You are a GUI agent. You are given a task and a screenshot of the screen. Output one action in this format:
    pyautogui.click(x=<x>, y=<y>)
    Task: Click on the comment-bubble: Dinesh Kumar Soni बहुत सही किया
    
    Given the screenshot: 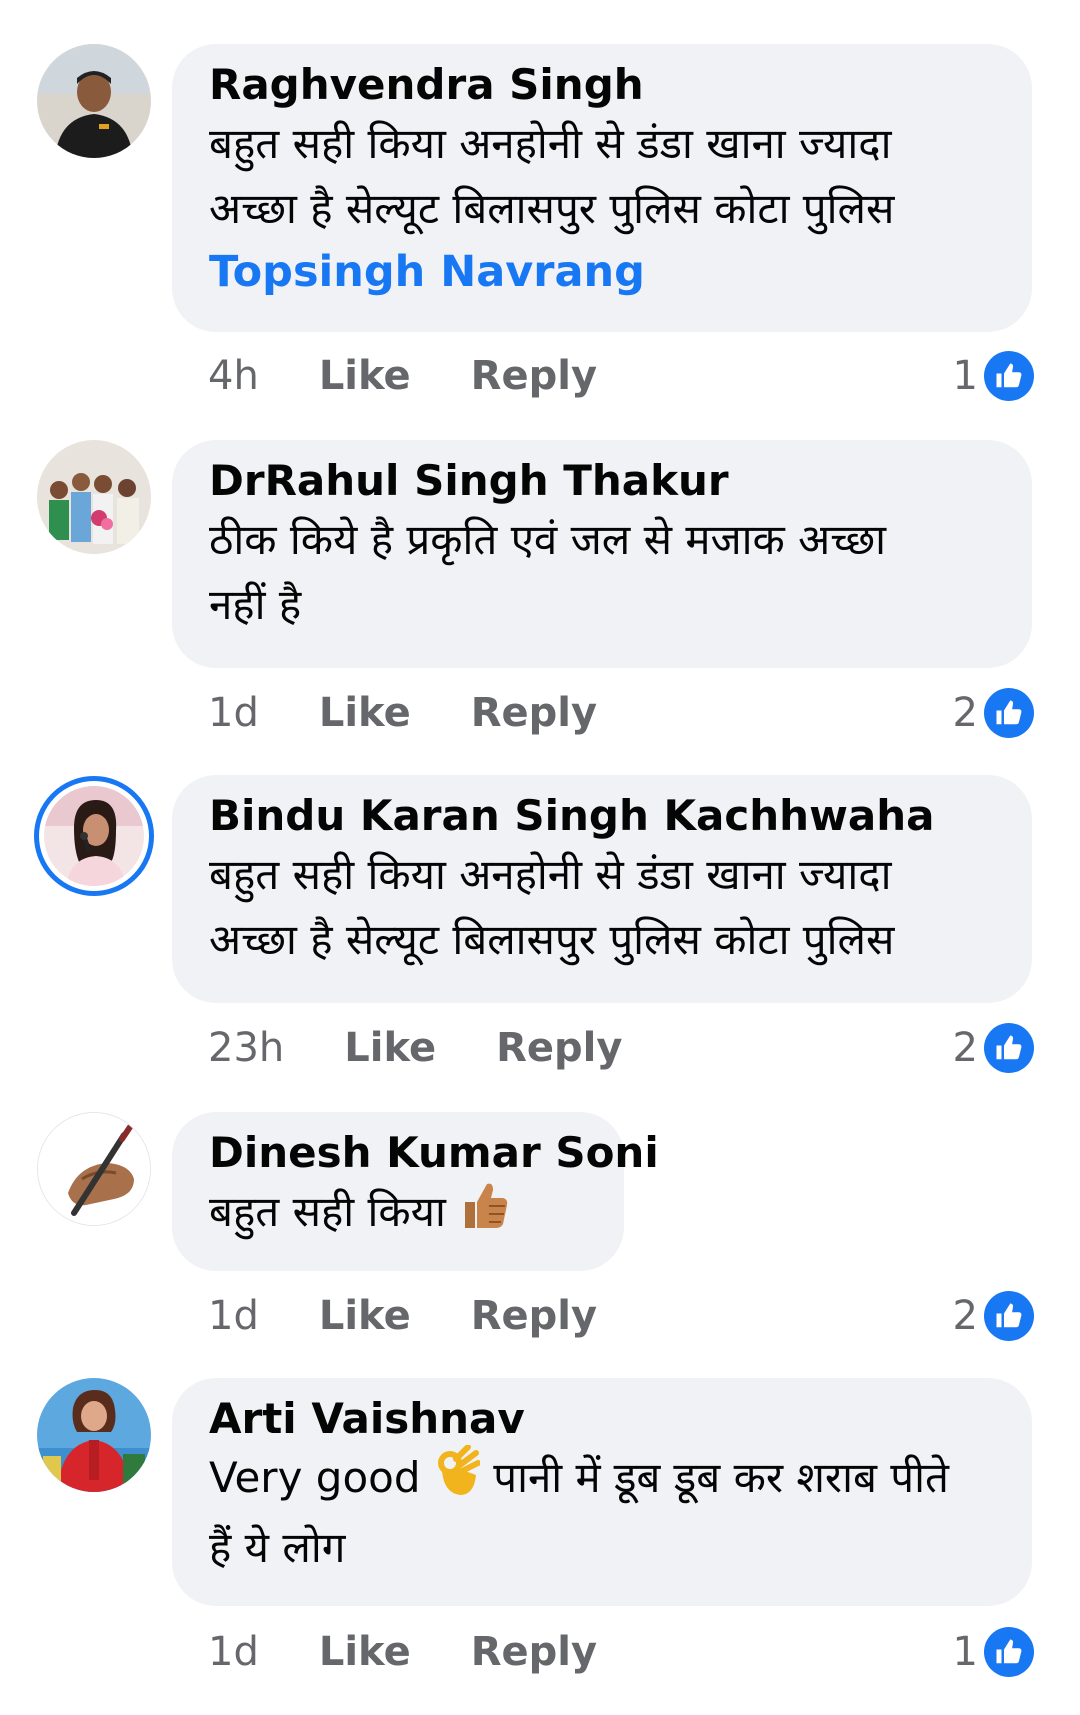 What is the action you would take?
    pyautogui.click(x=415, y=1191)
    